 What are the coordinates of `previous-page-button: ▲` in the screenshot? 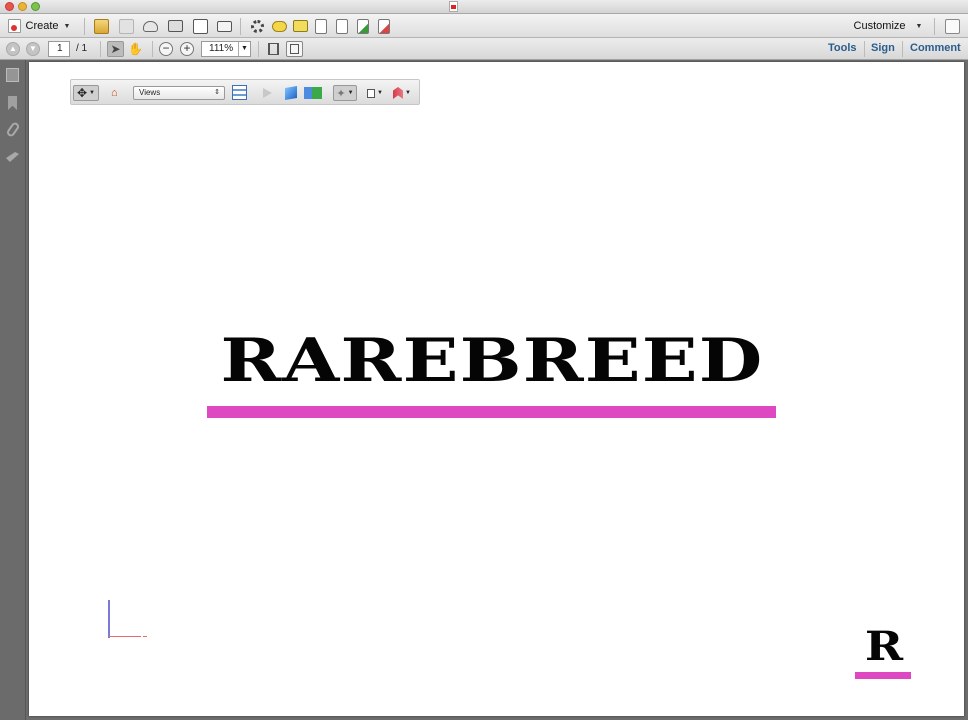 It's located at (13, 49).